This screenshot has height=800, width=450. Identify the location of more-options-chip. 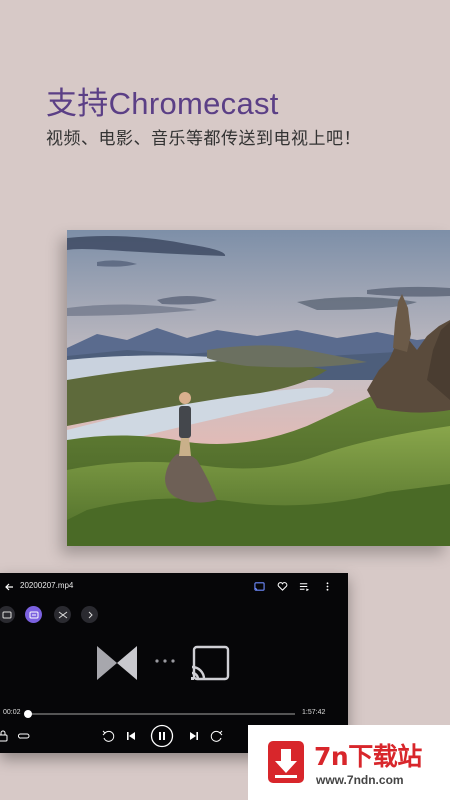
(89, 614).